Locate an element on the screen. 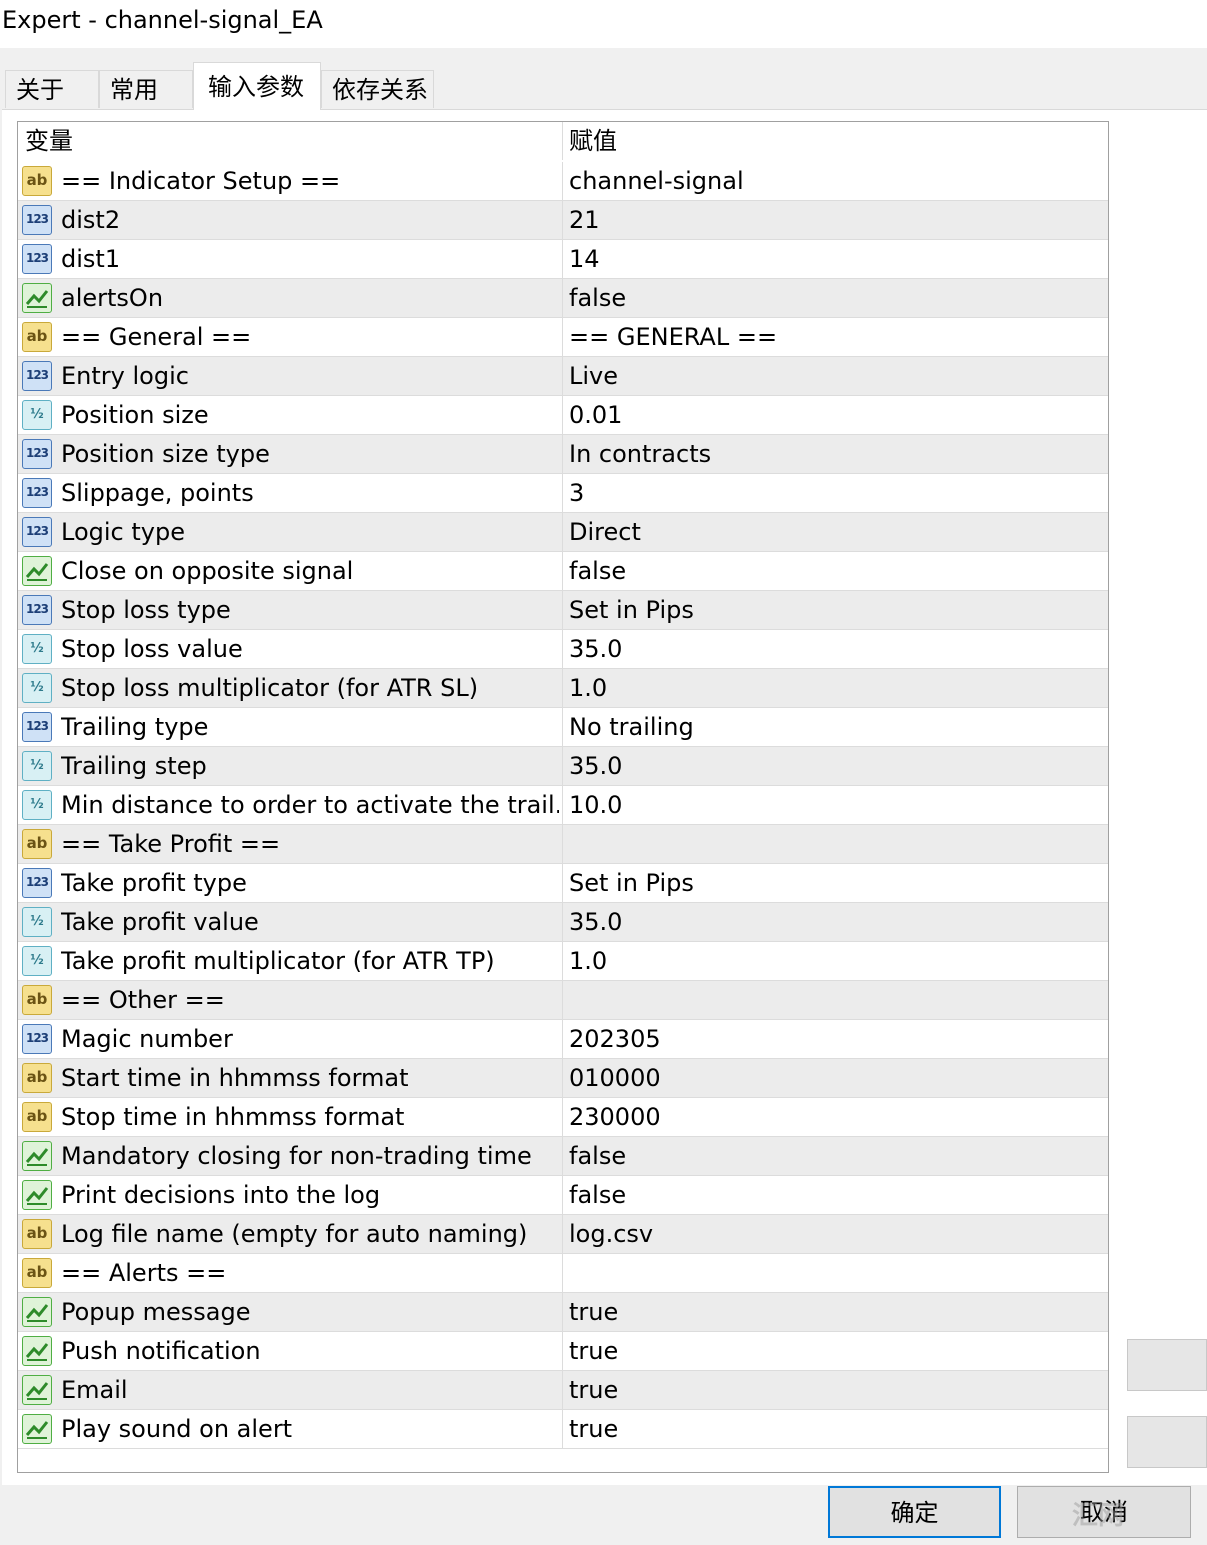  param-value: 3 is located at coordinates (834, 493).